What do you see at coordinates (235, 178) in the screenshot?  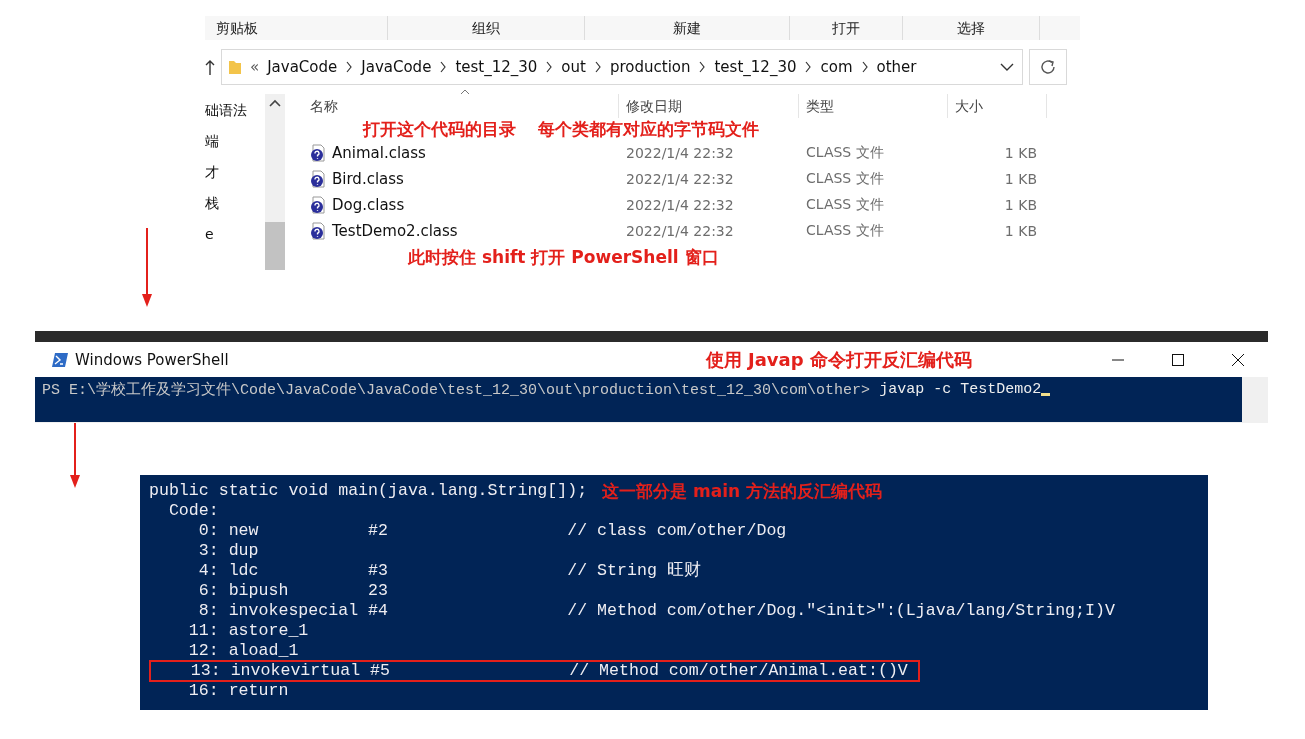 I see `nav-item: 才` at bounding box center [235, 178].